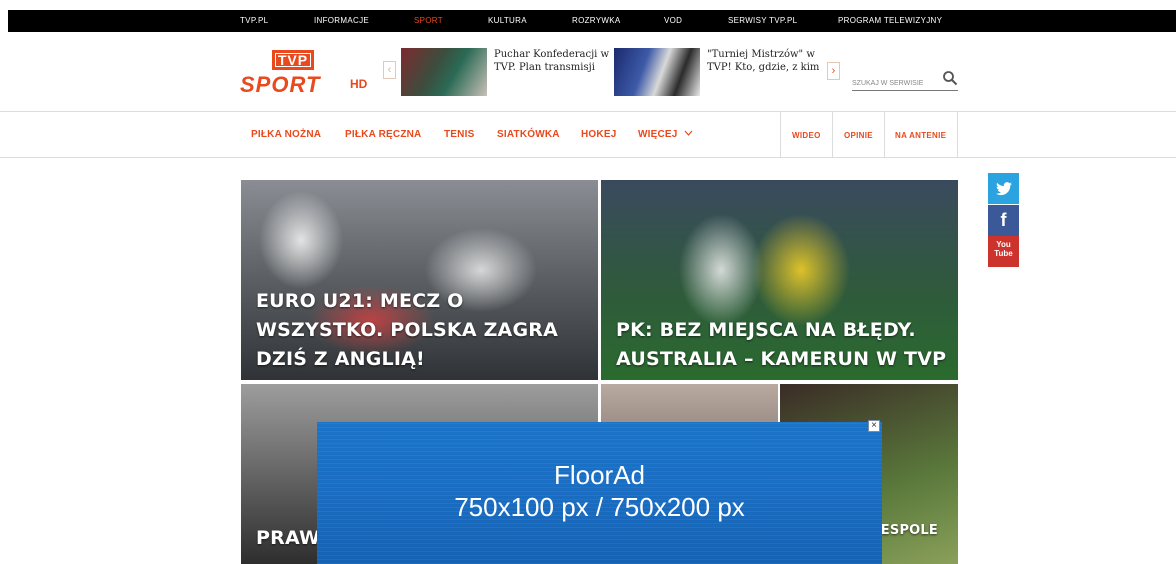 Image resolution: width=1176 pixels, height=564 pixels. I want to click on twitter-icon, so click(1003, 189).